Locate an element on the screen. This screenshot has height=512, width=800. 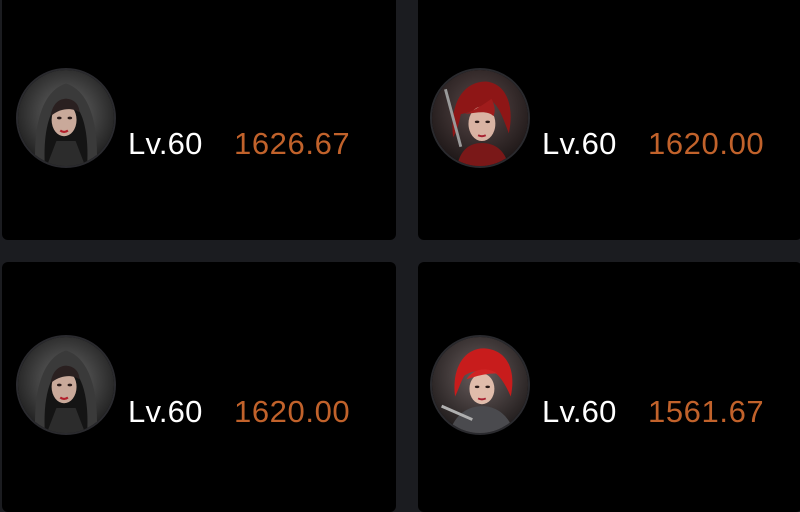
red-haired-swordswoman-avatar is located at coordinates (480, 385).